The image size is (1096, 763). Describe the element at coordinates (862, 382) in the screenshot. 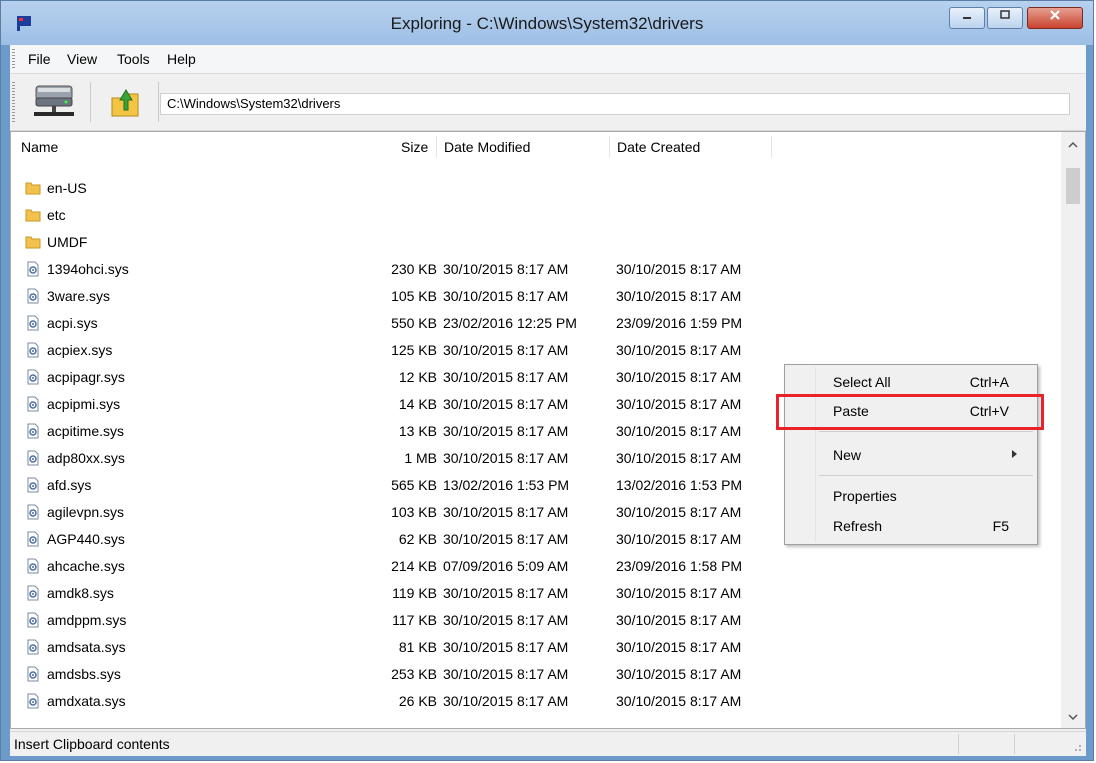

I see `context-menu-label: Select All` at that location.